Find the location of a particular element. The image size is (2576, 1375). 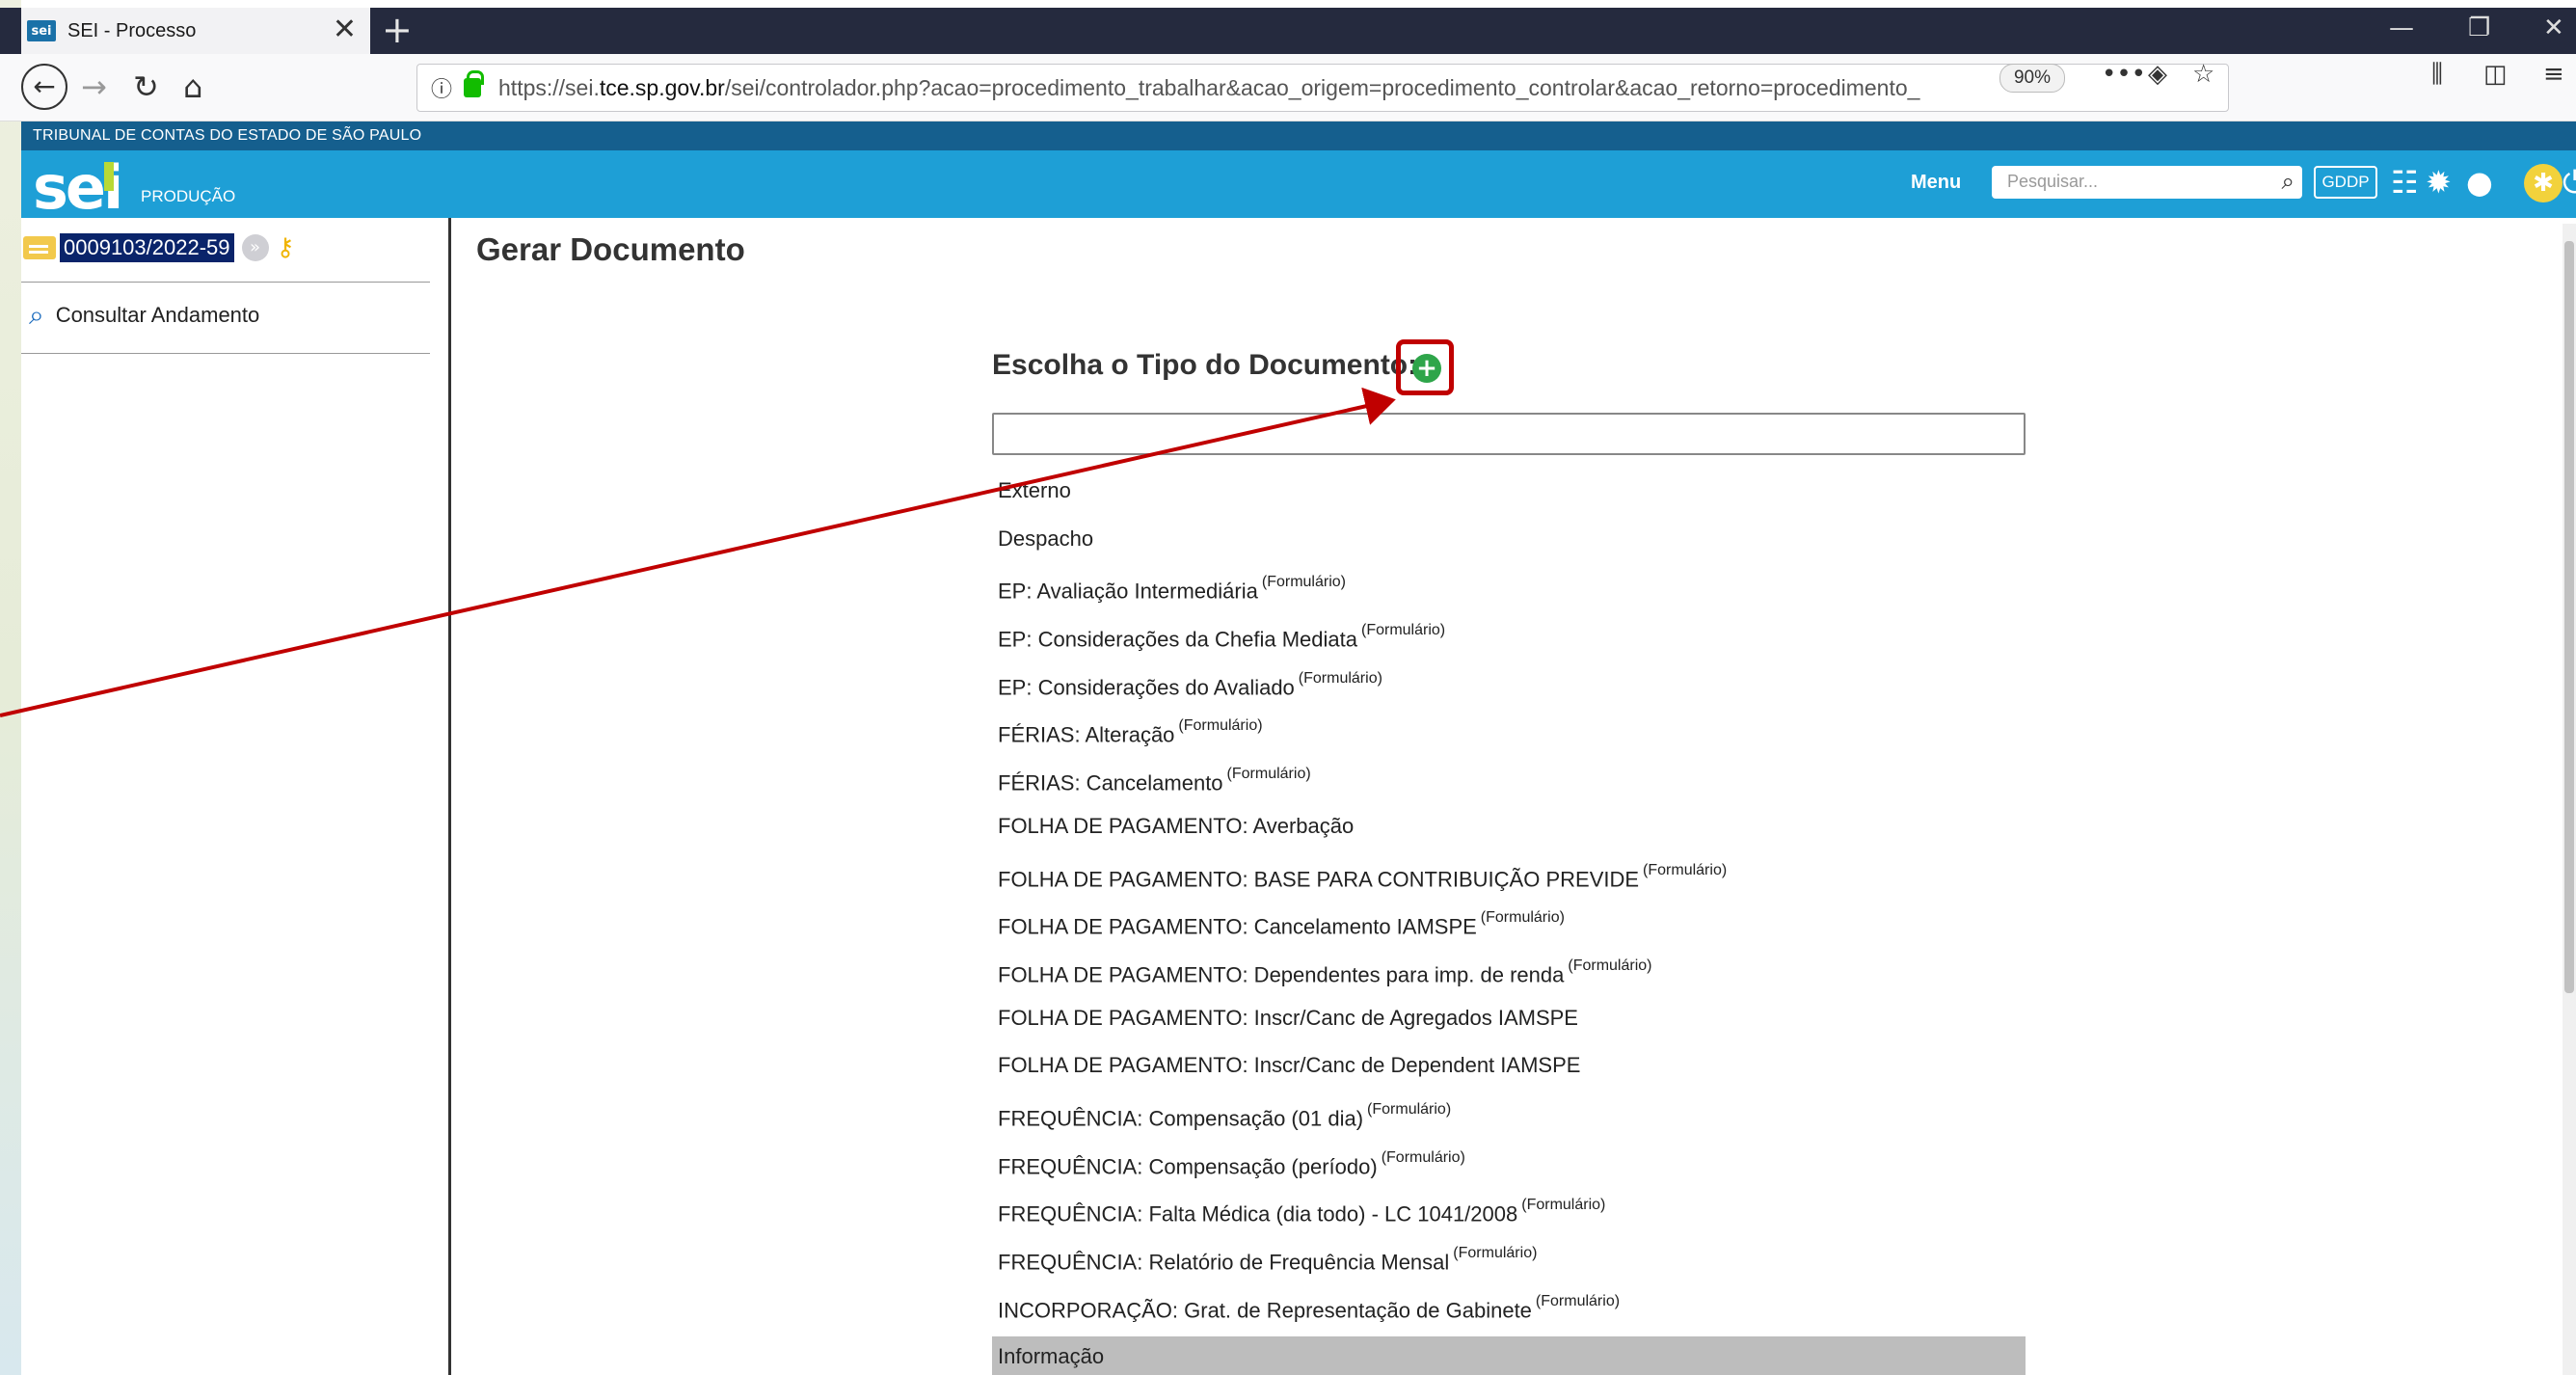

annotation-arrow is located at coordinates (698, 552).